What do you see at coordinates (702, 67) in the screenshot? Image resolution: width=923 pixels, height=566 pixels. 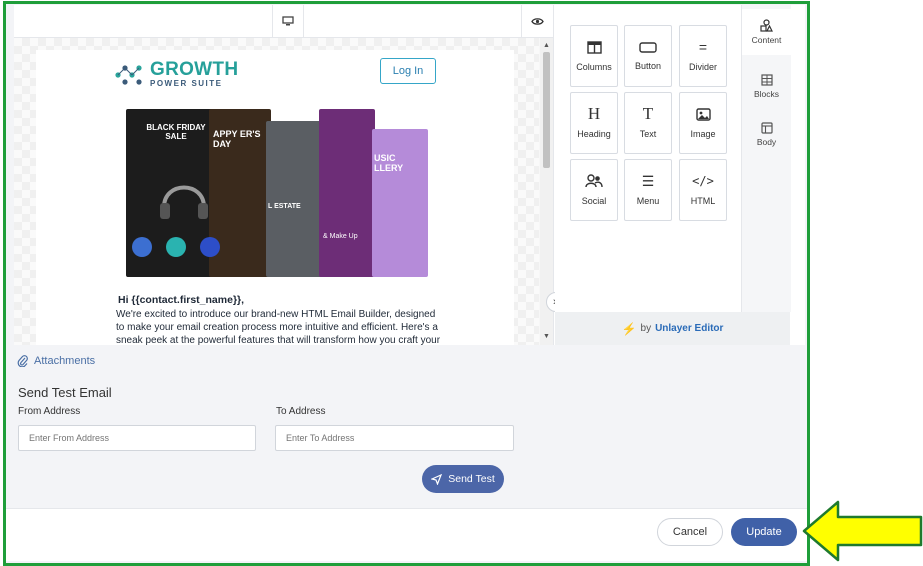 I see `tool-label: Divider` at bounding box center [702, 67].